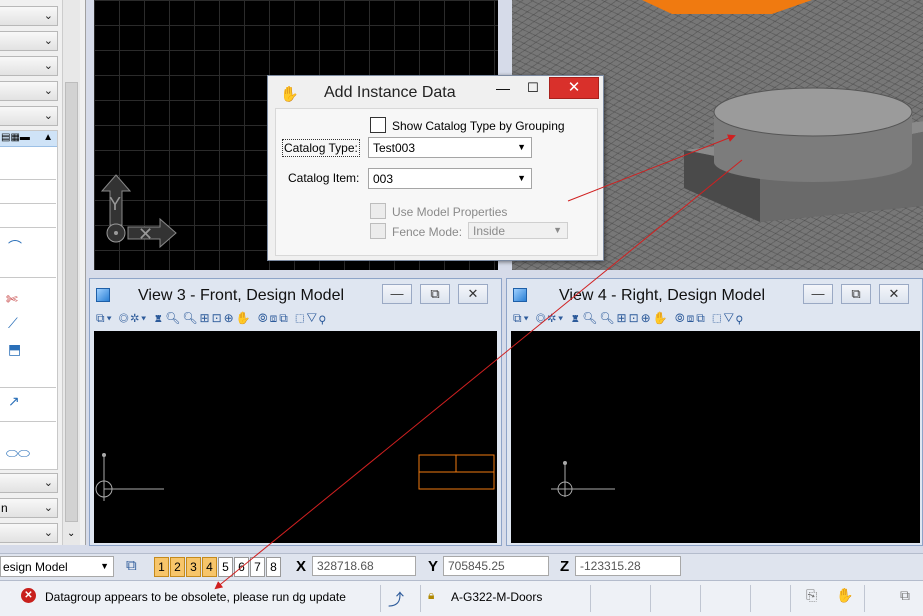 The image size is (923, 616). What do you see at coordinates (14, 401) in the screenshot?
I see `arrow-tool-icon: ↗` at bounding box center [14, 401].